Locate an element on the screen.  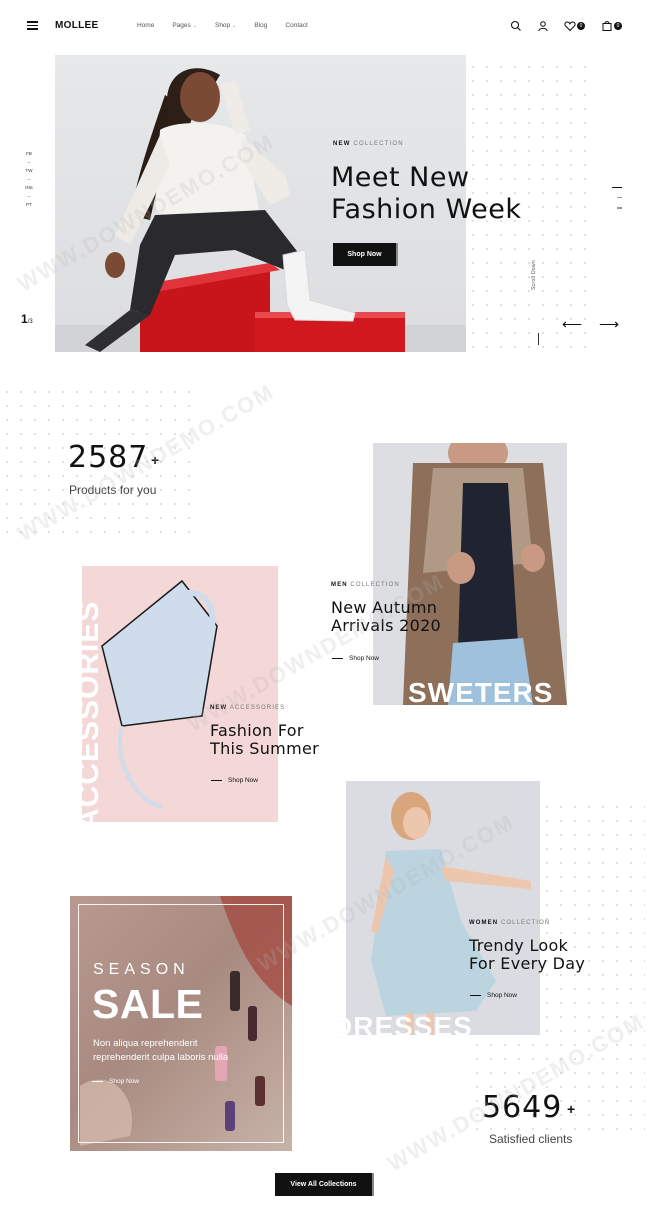
social-facebook: FB is located at coordinates (29, 154).